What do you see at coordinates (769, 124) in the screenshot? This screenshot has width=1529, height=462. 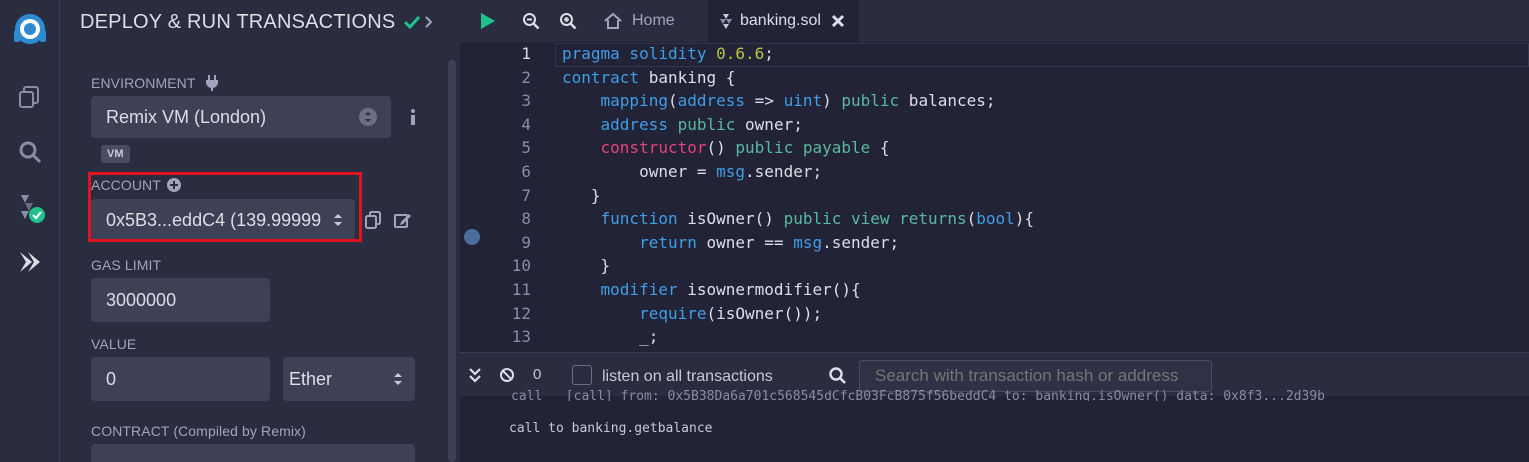 I see `code-token: owner;` at bounding box center [769, 124].